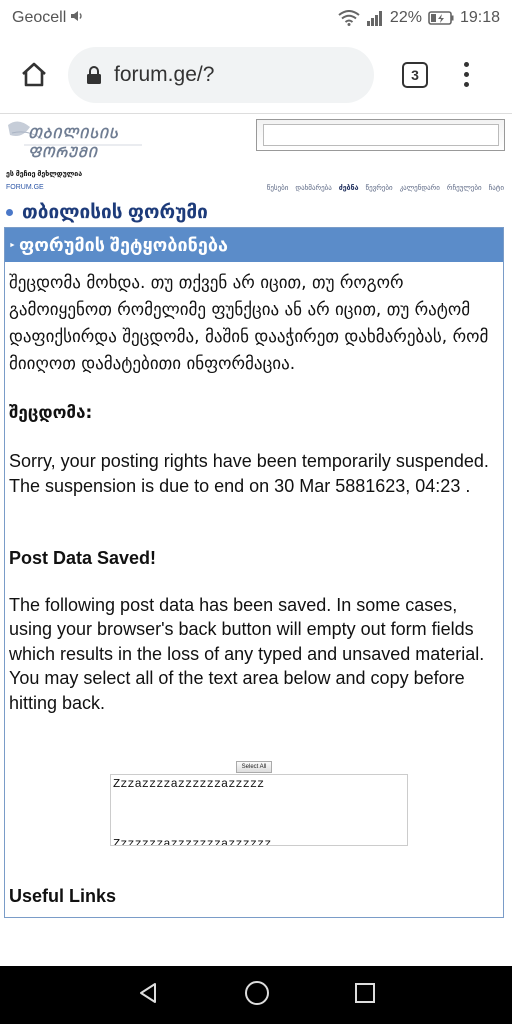 The image size is (512, 1024). I want to click on header-search-box, so click(380, 135).